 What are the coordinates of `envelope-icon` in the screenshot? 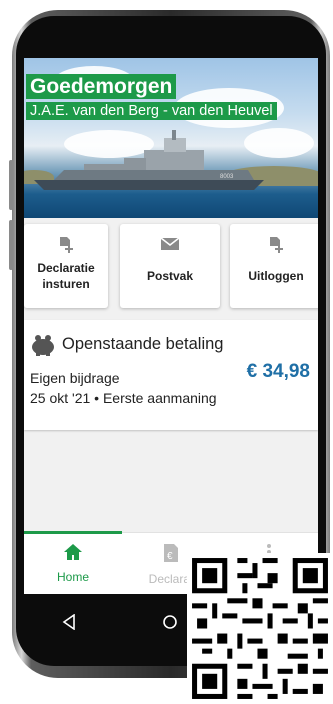 It's located at (170, 245).